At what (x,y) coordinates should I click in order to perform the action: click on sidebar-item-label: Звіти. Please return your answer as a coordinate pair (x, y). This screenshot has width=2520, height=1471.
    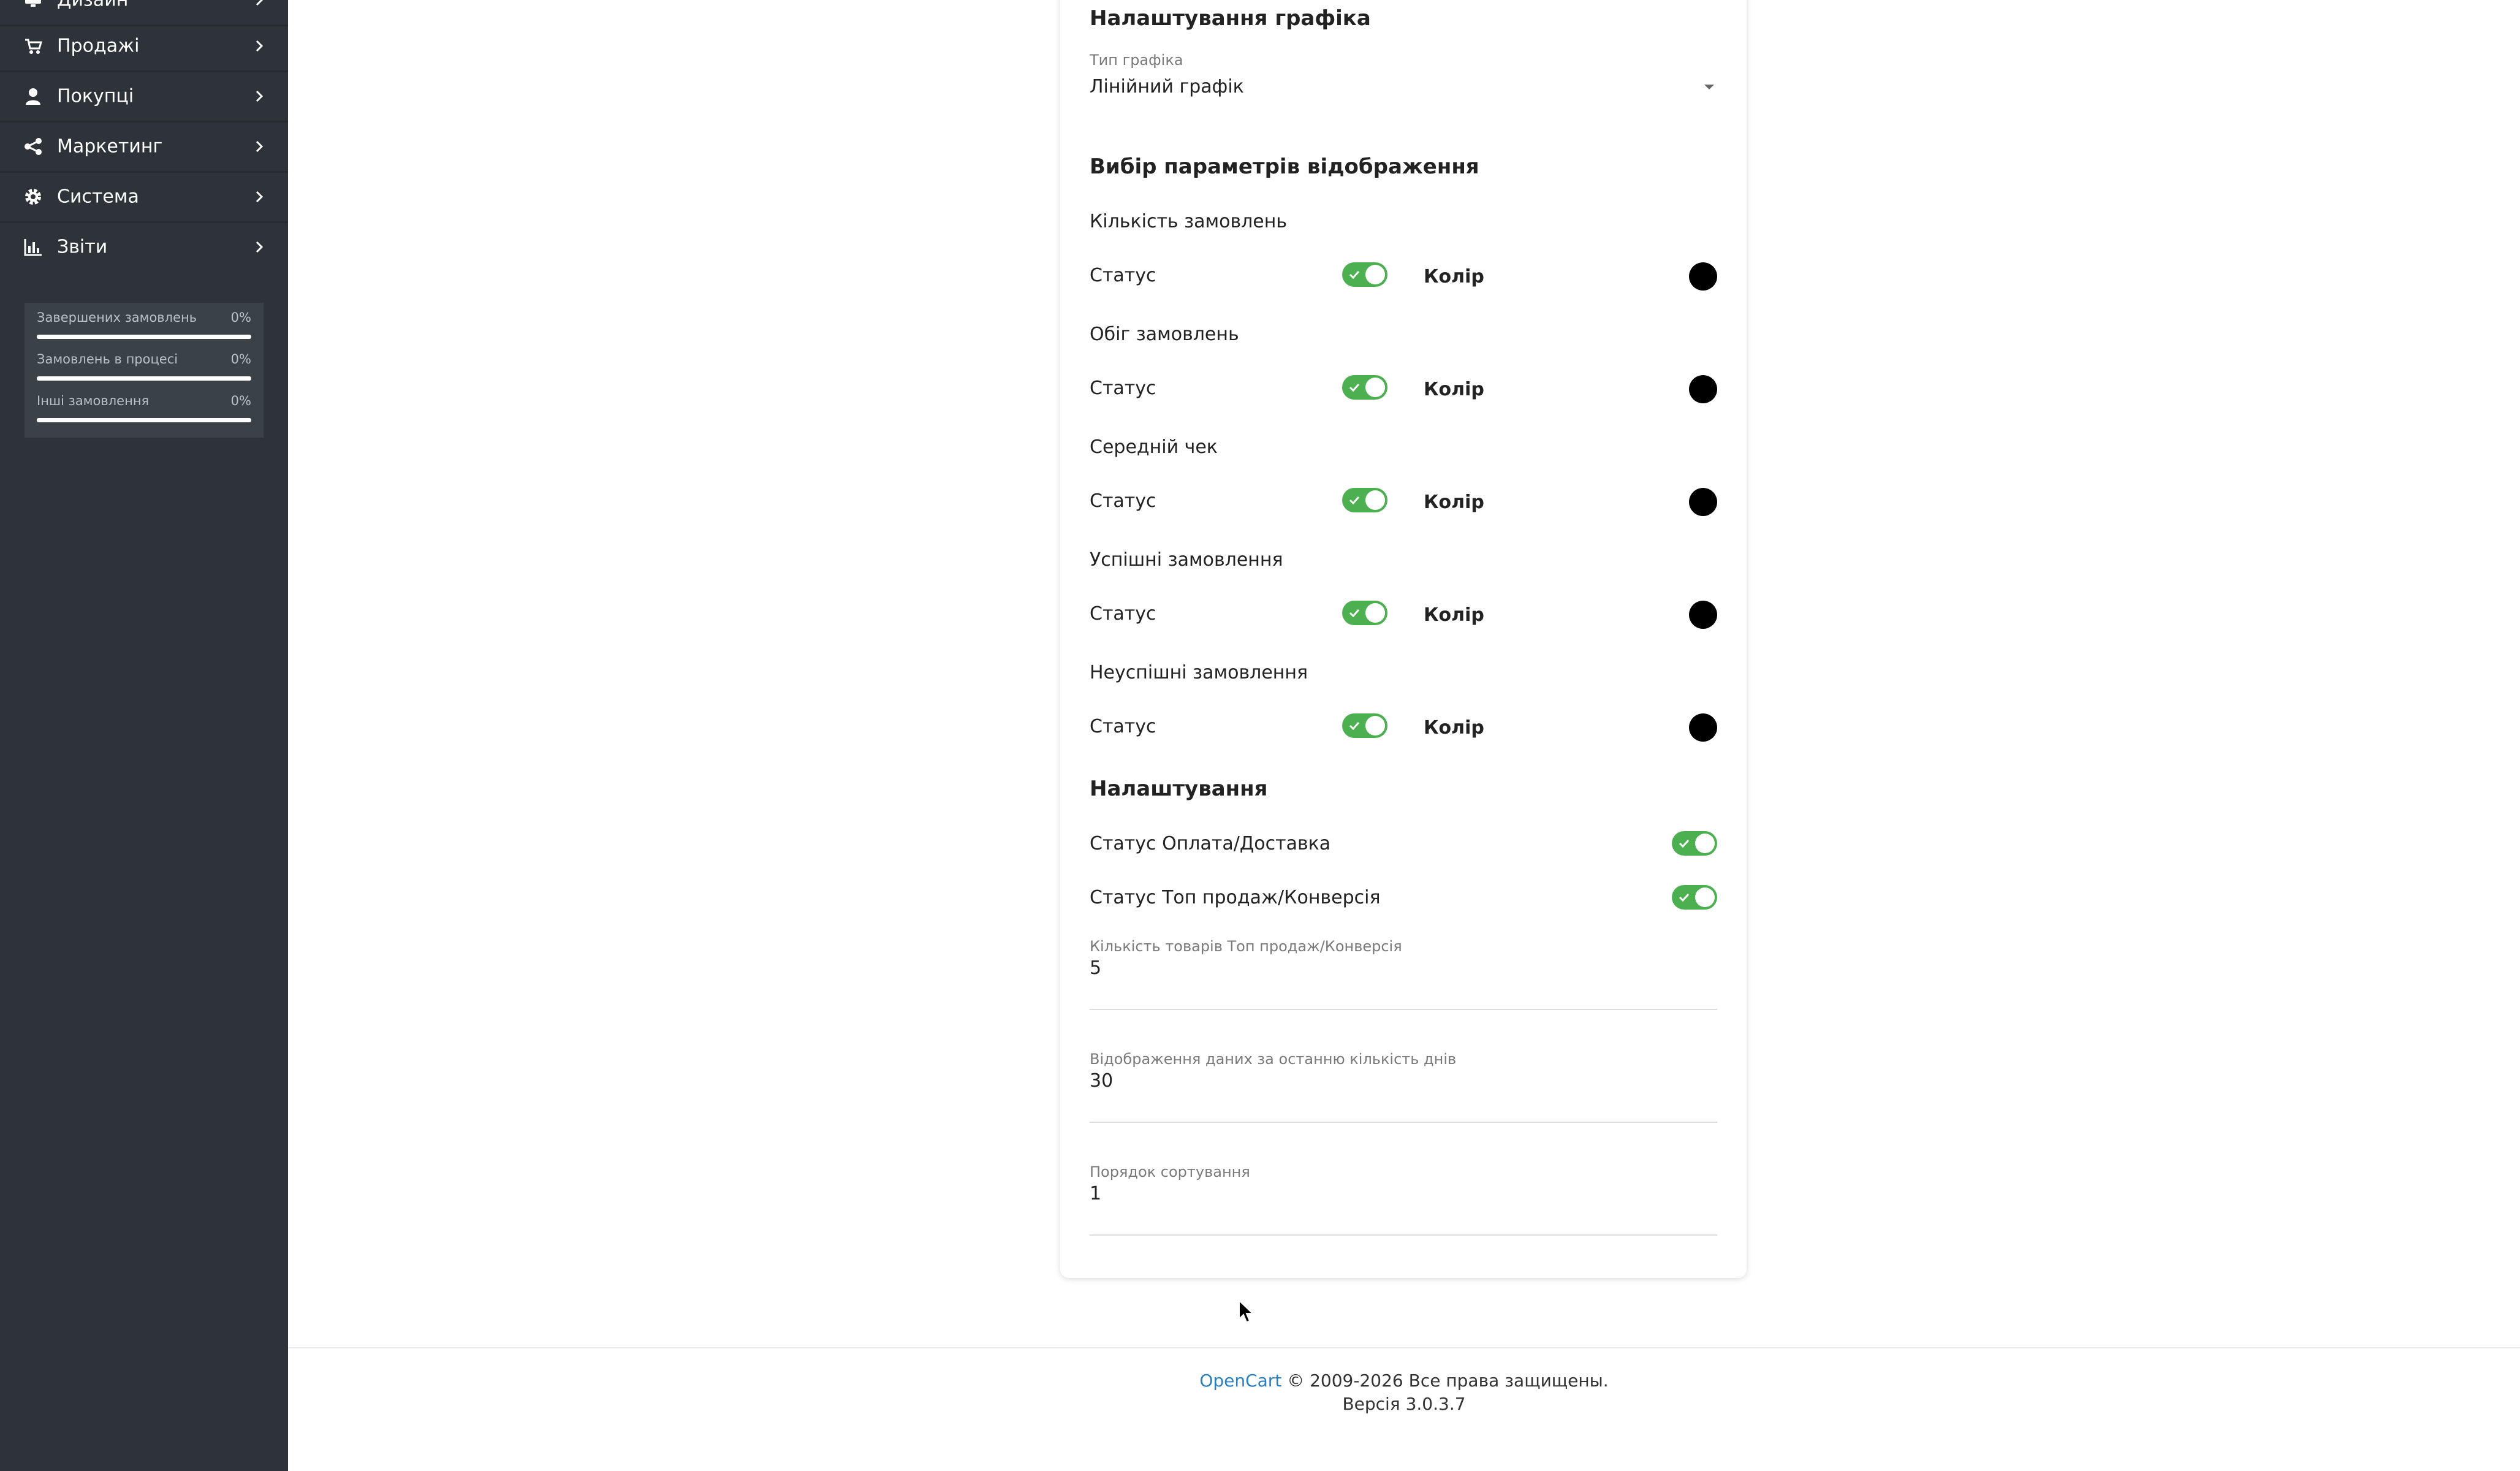
    Looking at the image, I should click on (82, 247).